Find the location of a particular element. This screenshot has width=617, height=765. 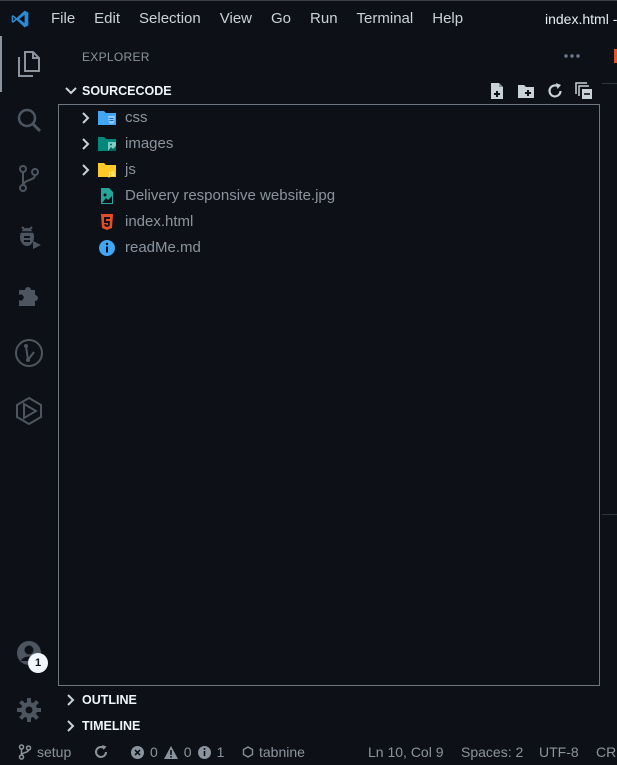

encoding-label: UTF-8 is located at coordinates (559, 752).